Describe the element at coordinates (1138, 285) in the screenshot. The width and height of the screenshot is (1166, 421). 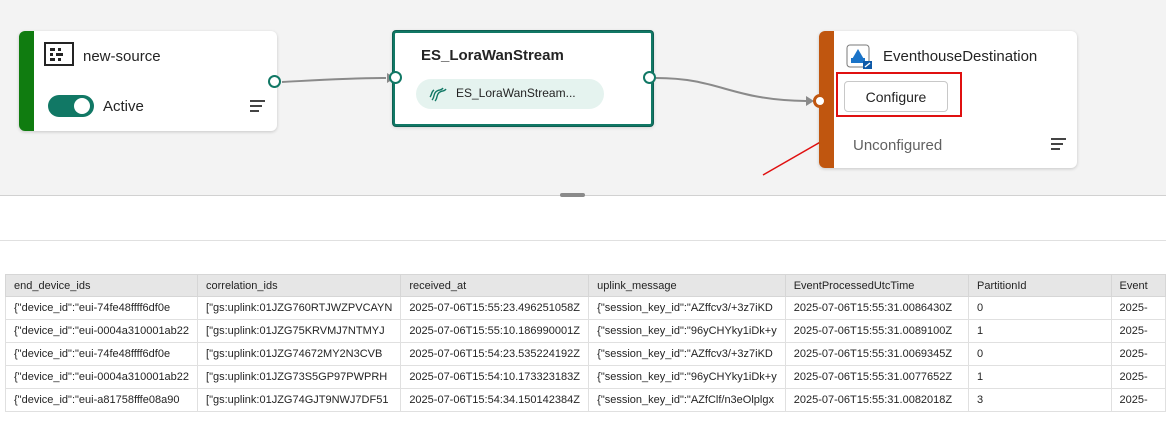
I see `column-header: Event` at that location.